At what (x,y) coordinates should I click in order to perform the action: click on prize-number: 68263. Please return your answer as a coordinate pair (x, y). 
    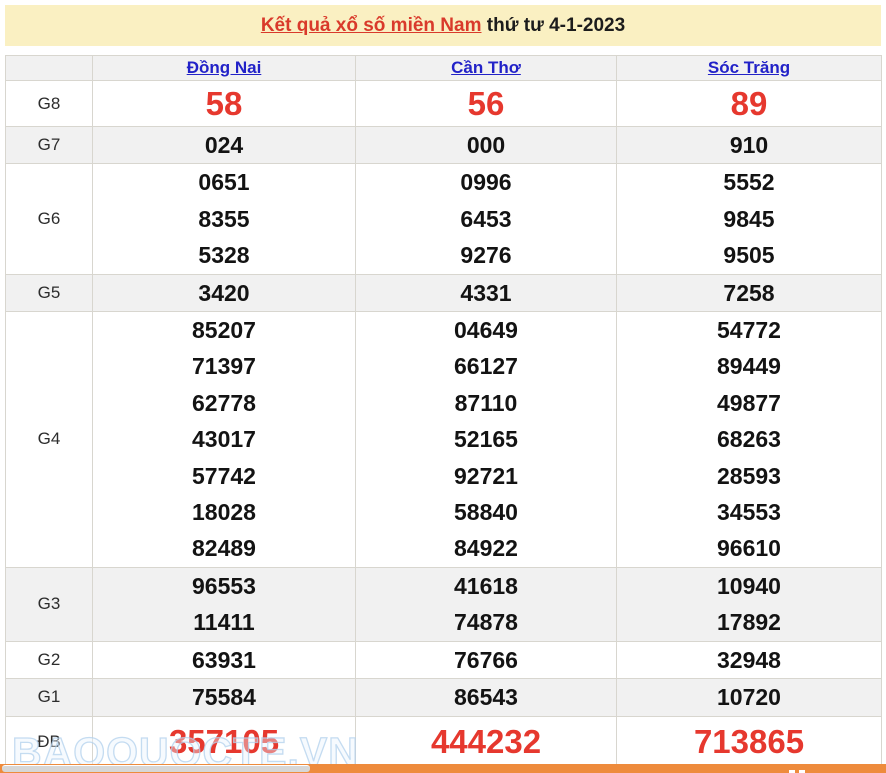
    Looking at the image, I should click on (749, 439).